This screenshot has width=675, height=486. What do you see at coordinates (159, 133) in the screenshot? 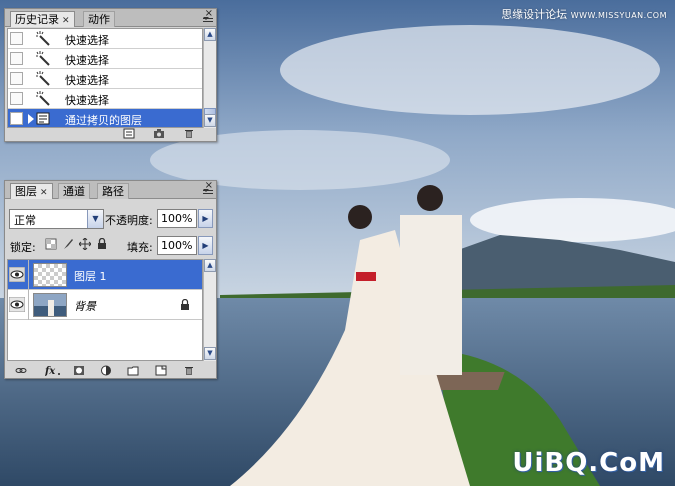
I see `snapshot-icon` at bounding box center [159, 133].